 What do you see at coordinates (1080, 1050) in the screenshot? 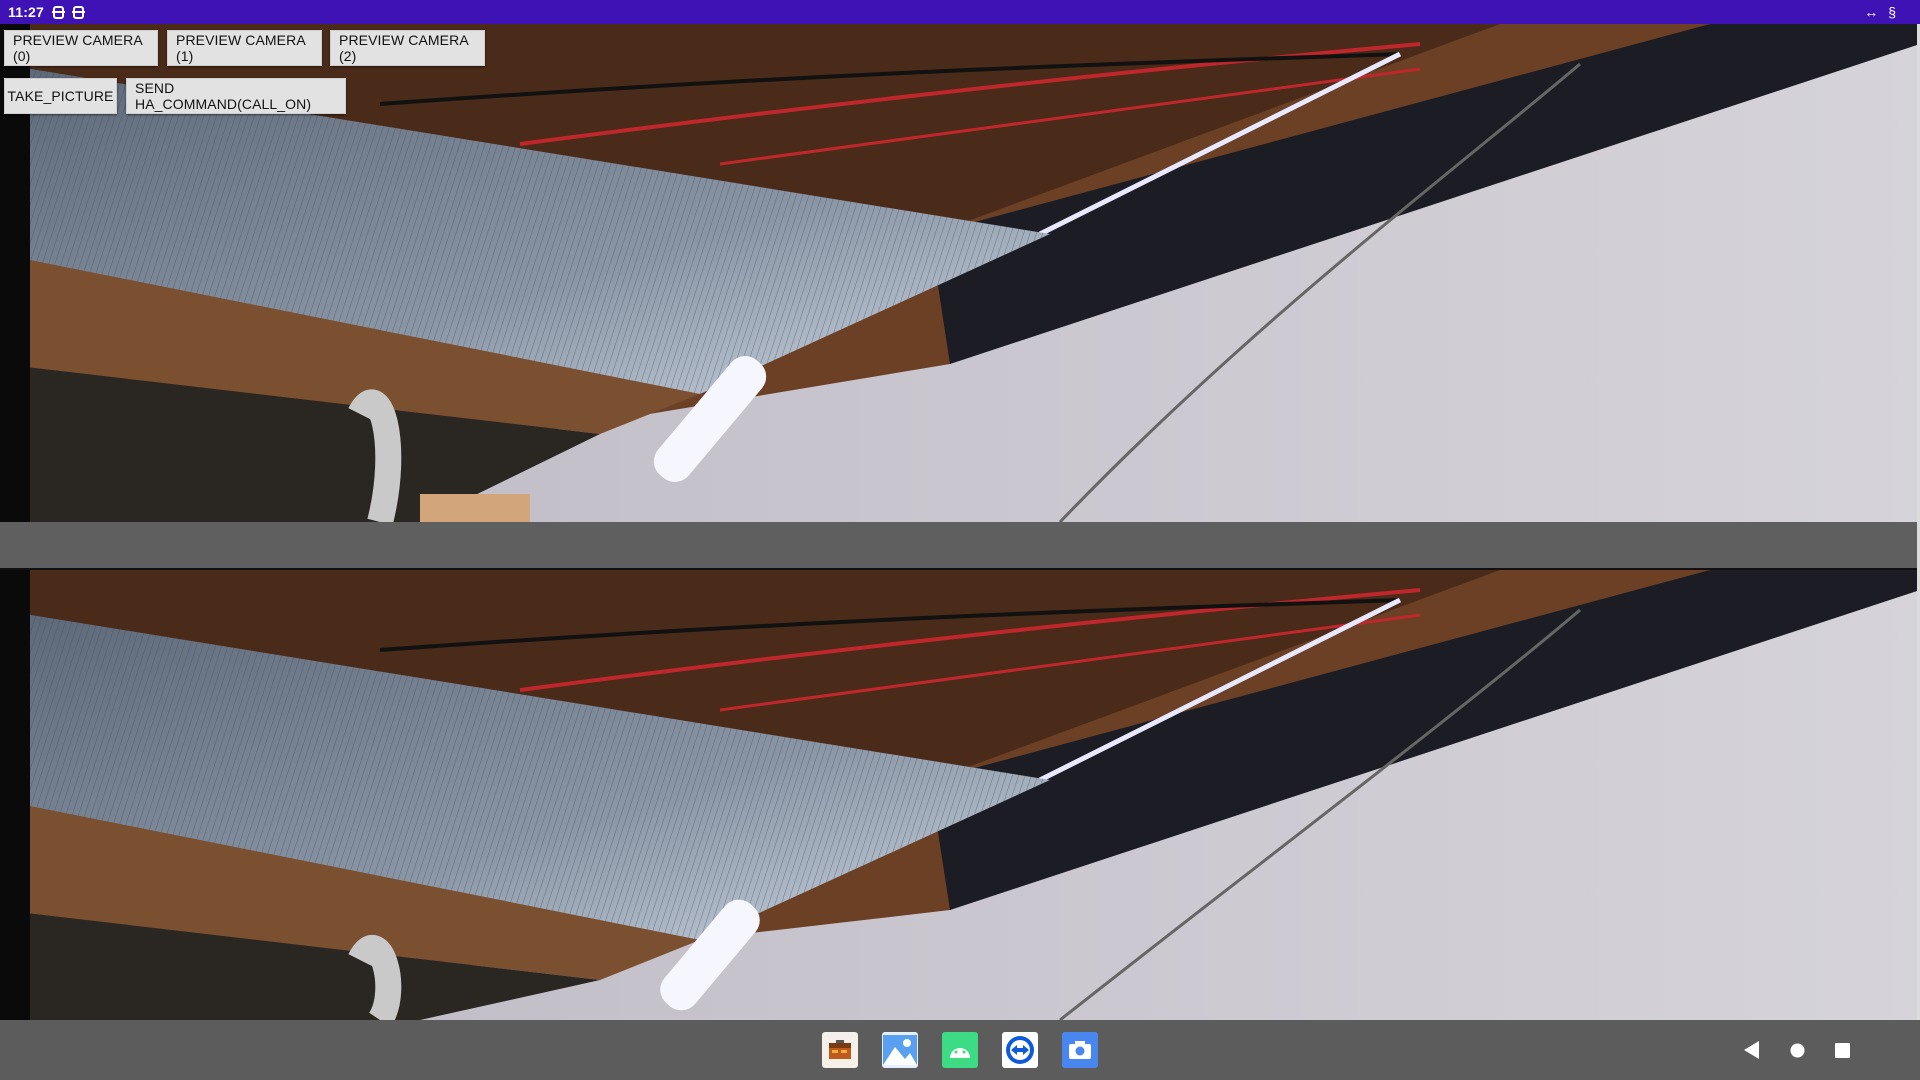
I see `camera-app-icon` at bounding box center [1080, 1050].